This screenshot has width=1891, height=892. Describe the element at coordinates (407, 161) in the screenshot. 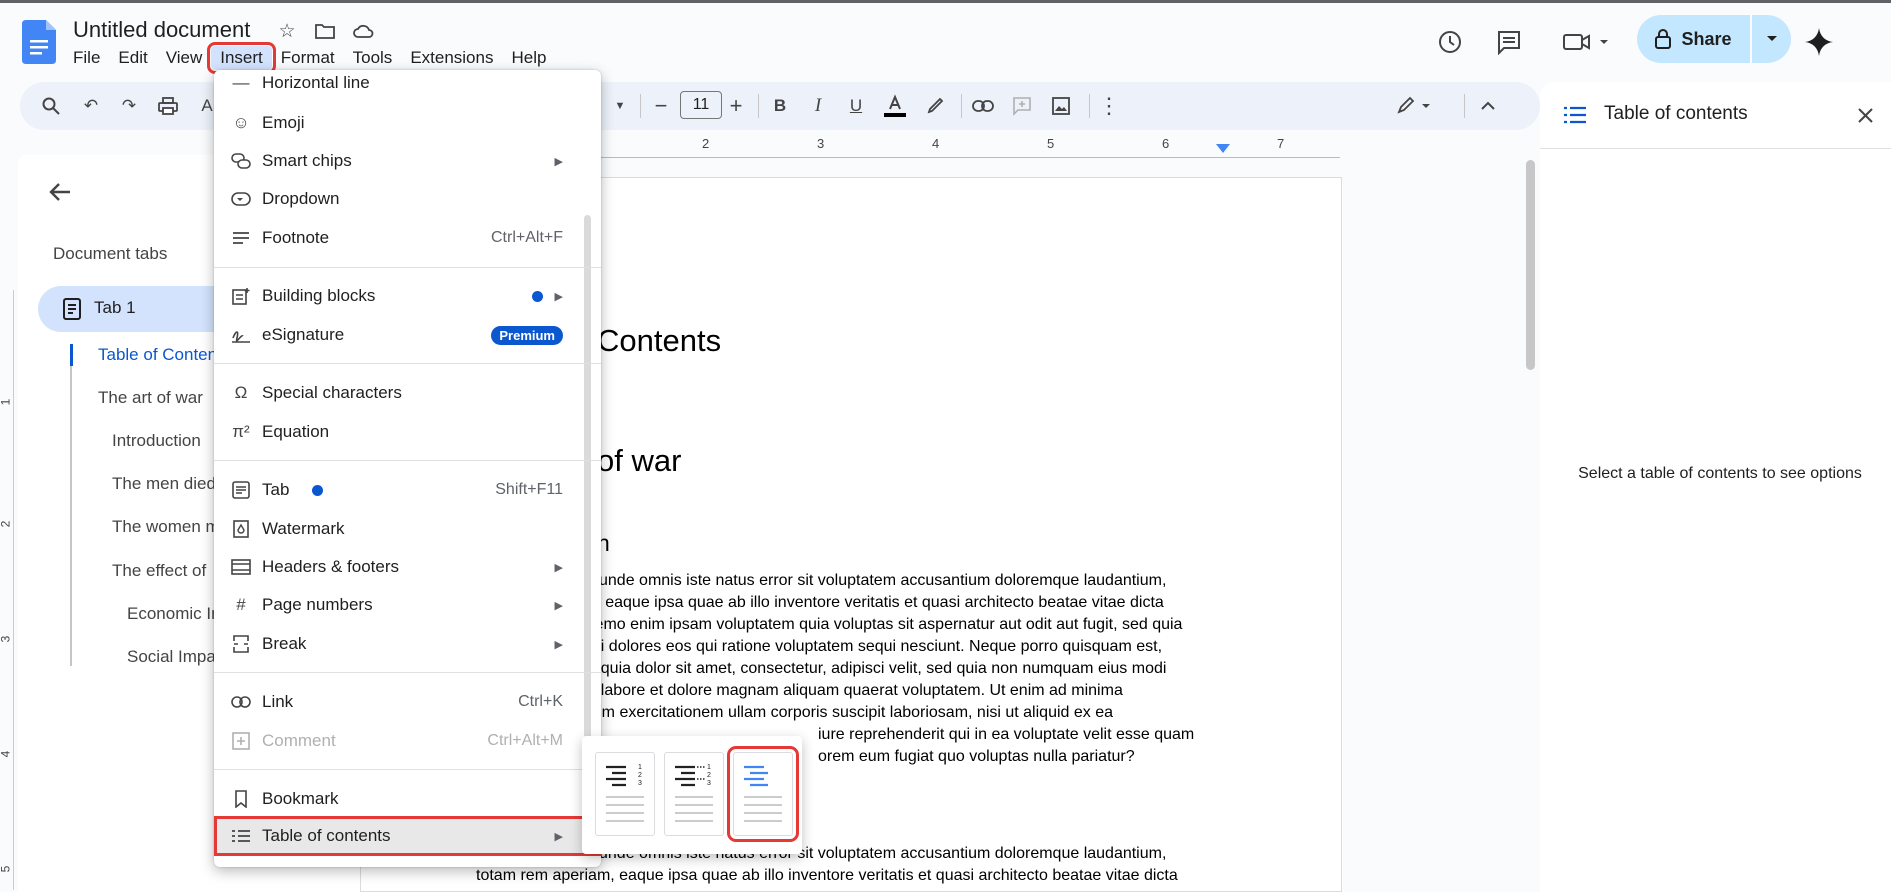

I see `menu-item-smart-chips: Smart chips ▶` at that location.